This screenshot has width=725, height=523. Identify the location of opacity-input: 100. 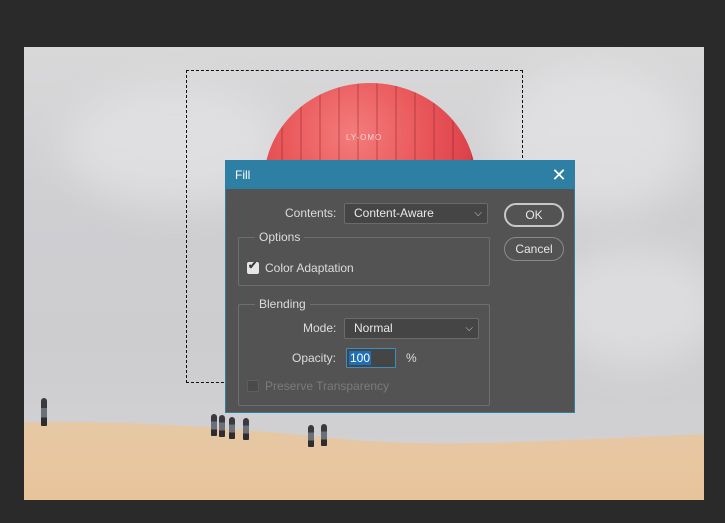
(371, 358).